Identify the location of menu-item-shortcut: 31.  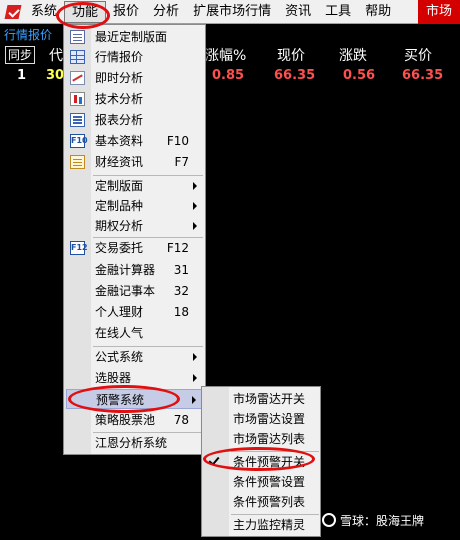
(181, 270).